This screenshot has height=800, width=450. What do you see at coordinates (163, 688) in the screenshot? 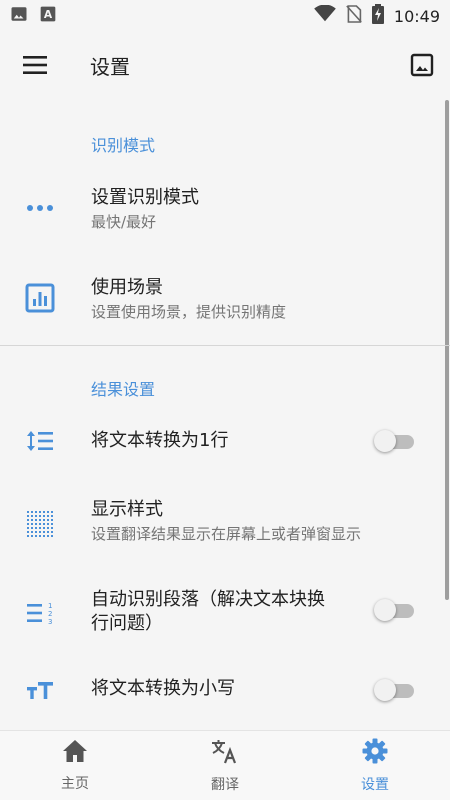
I see `pref-title: 将文本转换为小写` at bounding box center [163, 688].